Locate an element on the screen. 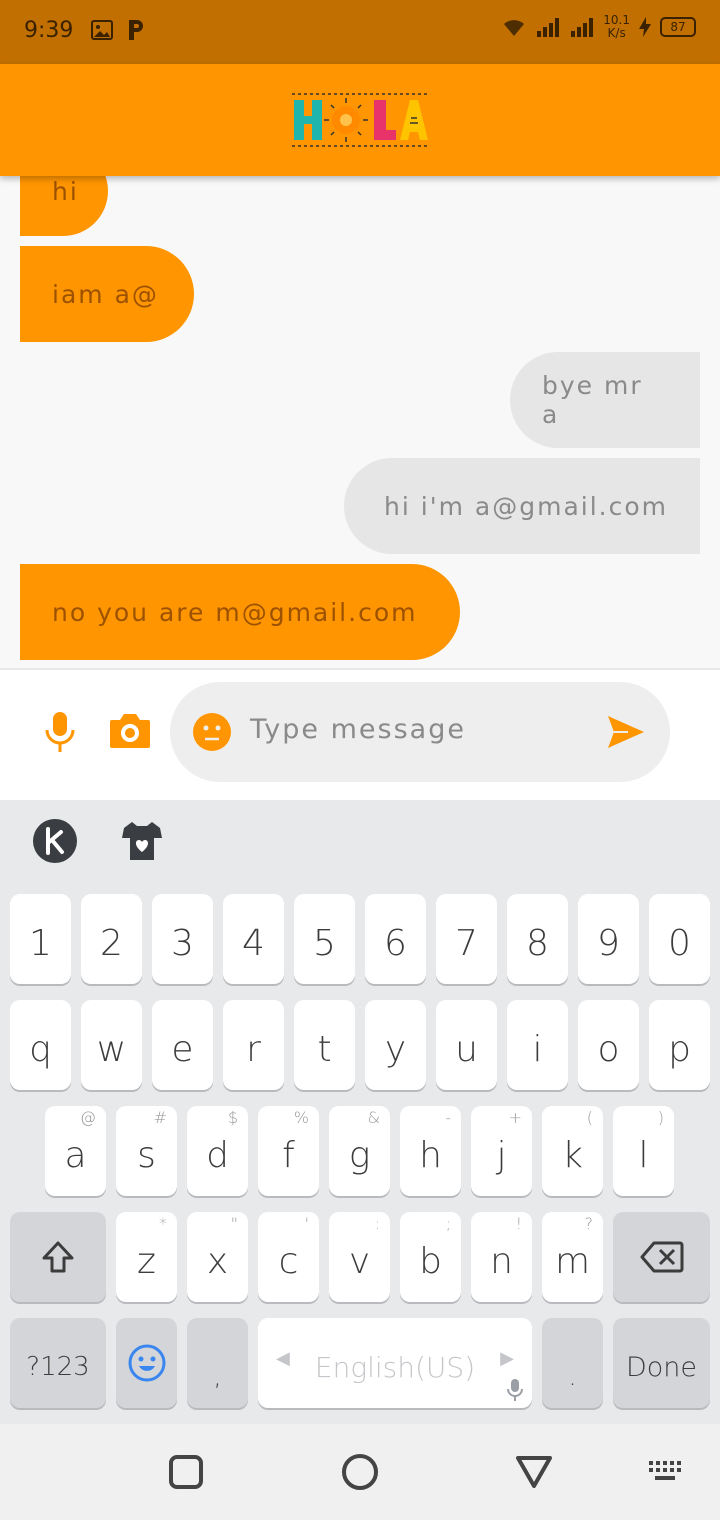 Image resolution: width=720 pixels, height=1520 pixels. status-left-icons is located at coordinates (119, 30).